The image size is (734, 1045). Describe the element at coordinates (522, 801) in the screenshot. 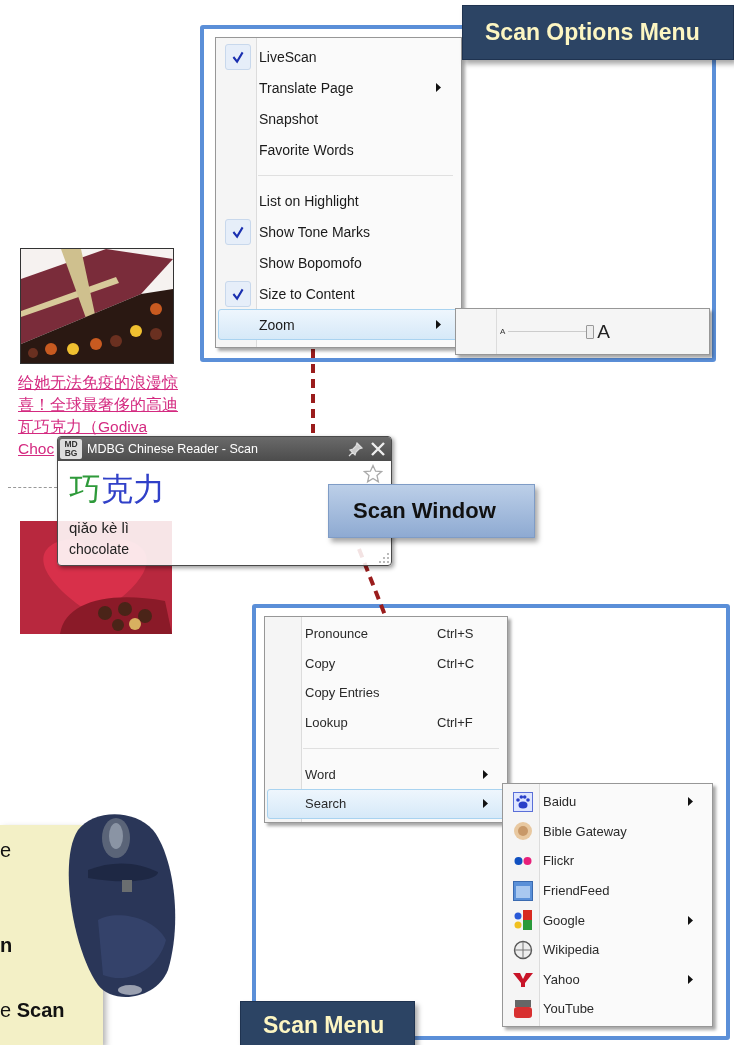

I see `paw-icon` at that location.